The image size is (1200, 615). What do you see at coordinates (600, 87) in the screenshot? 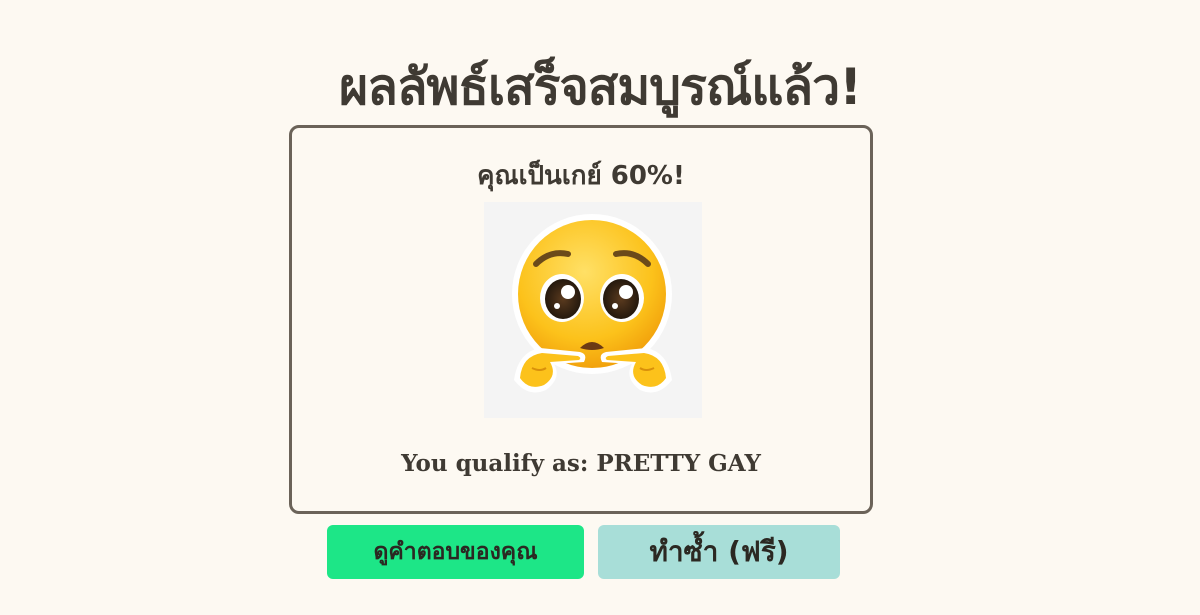
I see `page-title: ผลลัพธ์เสร็จสมบูรณ์แล้ว!` at bounding box center [600, 87].